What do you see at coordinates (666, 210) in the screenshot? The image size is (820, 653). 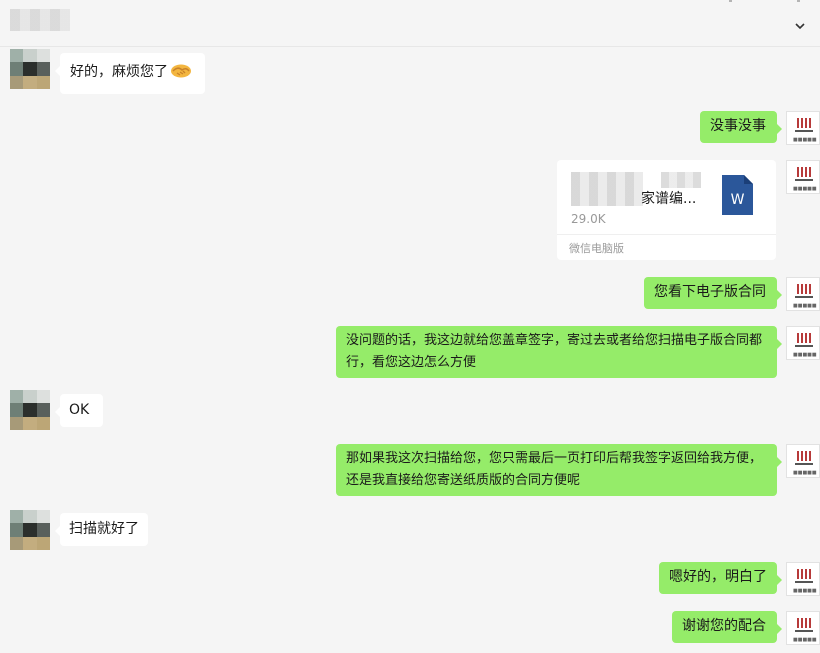 I see `file-message-card: 家谱编... 29.0K W 微信电脑版` at bounding box center [666, 210].